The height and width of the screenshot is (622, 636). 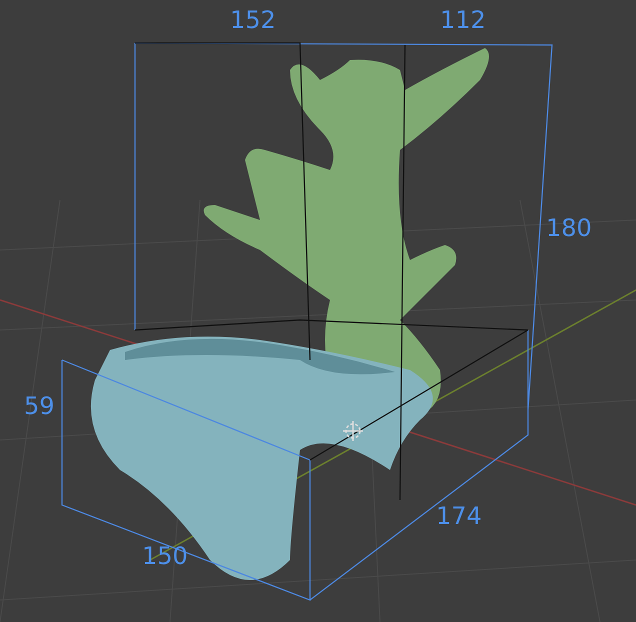 What do you see at coordinates (569, 228) in the screenshot?
I see `dimension-label: 180` at bounding box center [569, 228].